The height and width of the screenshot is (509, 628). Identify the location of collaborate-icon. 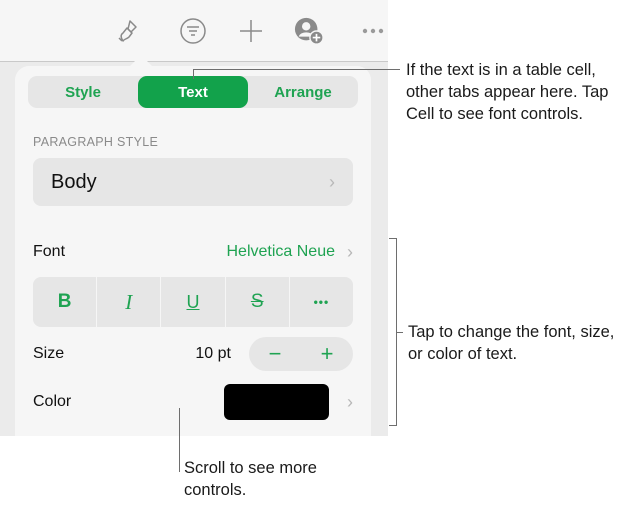
(309, 31).